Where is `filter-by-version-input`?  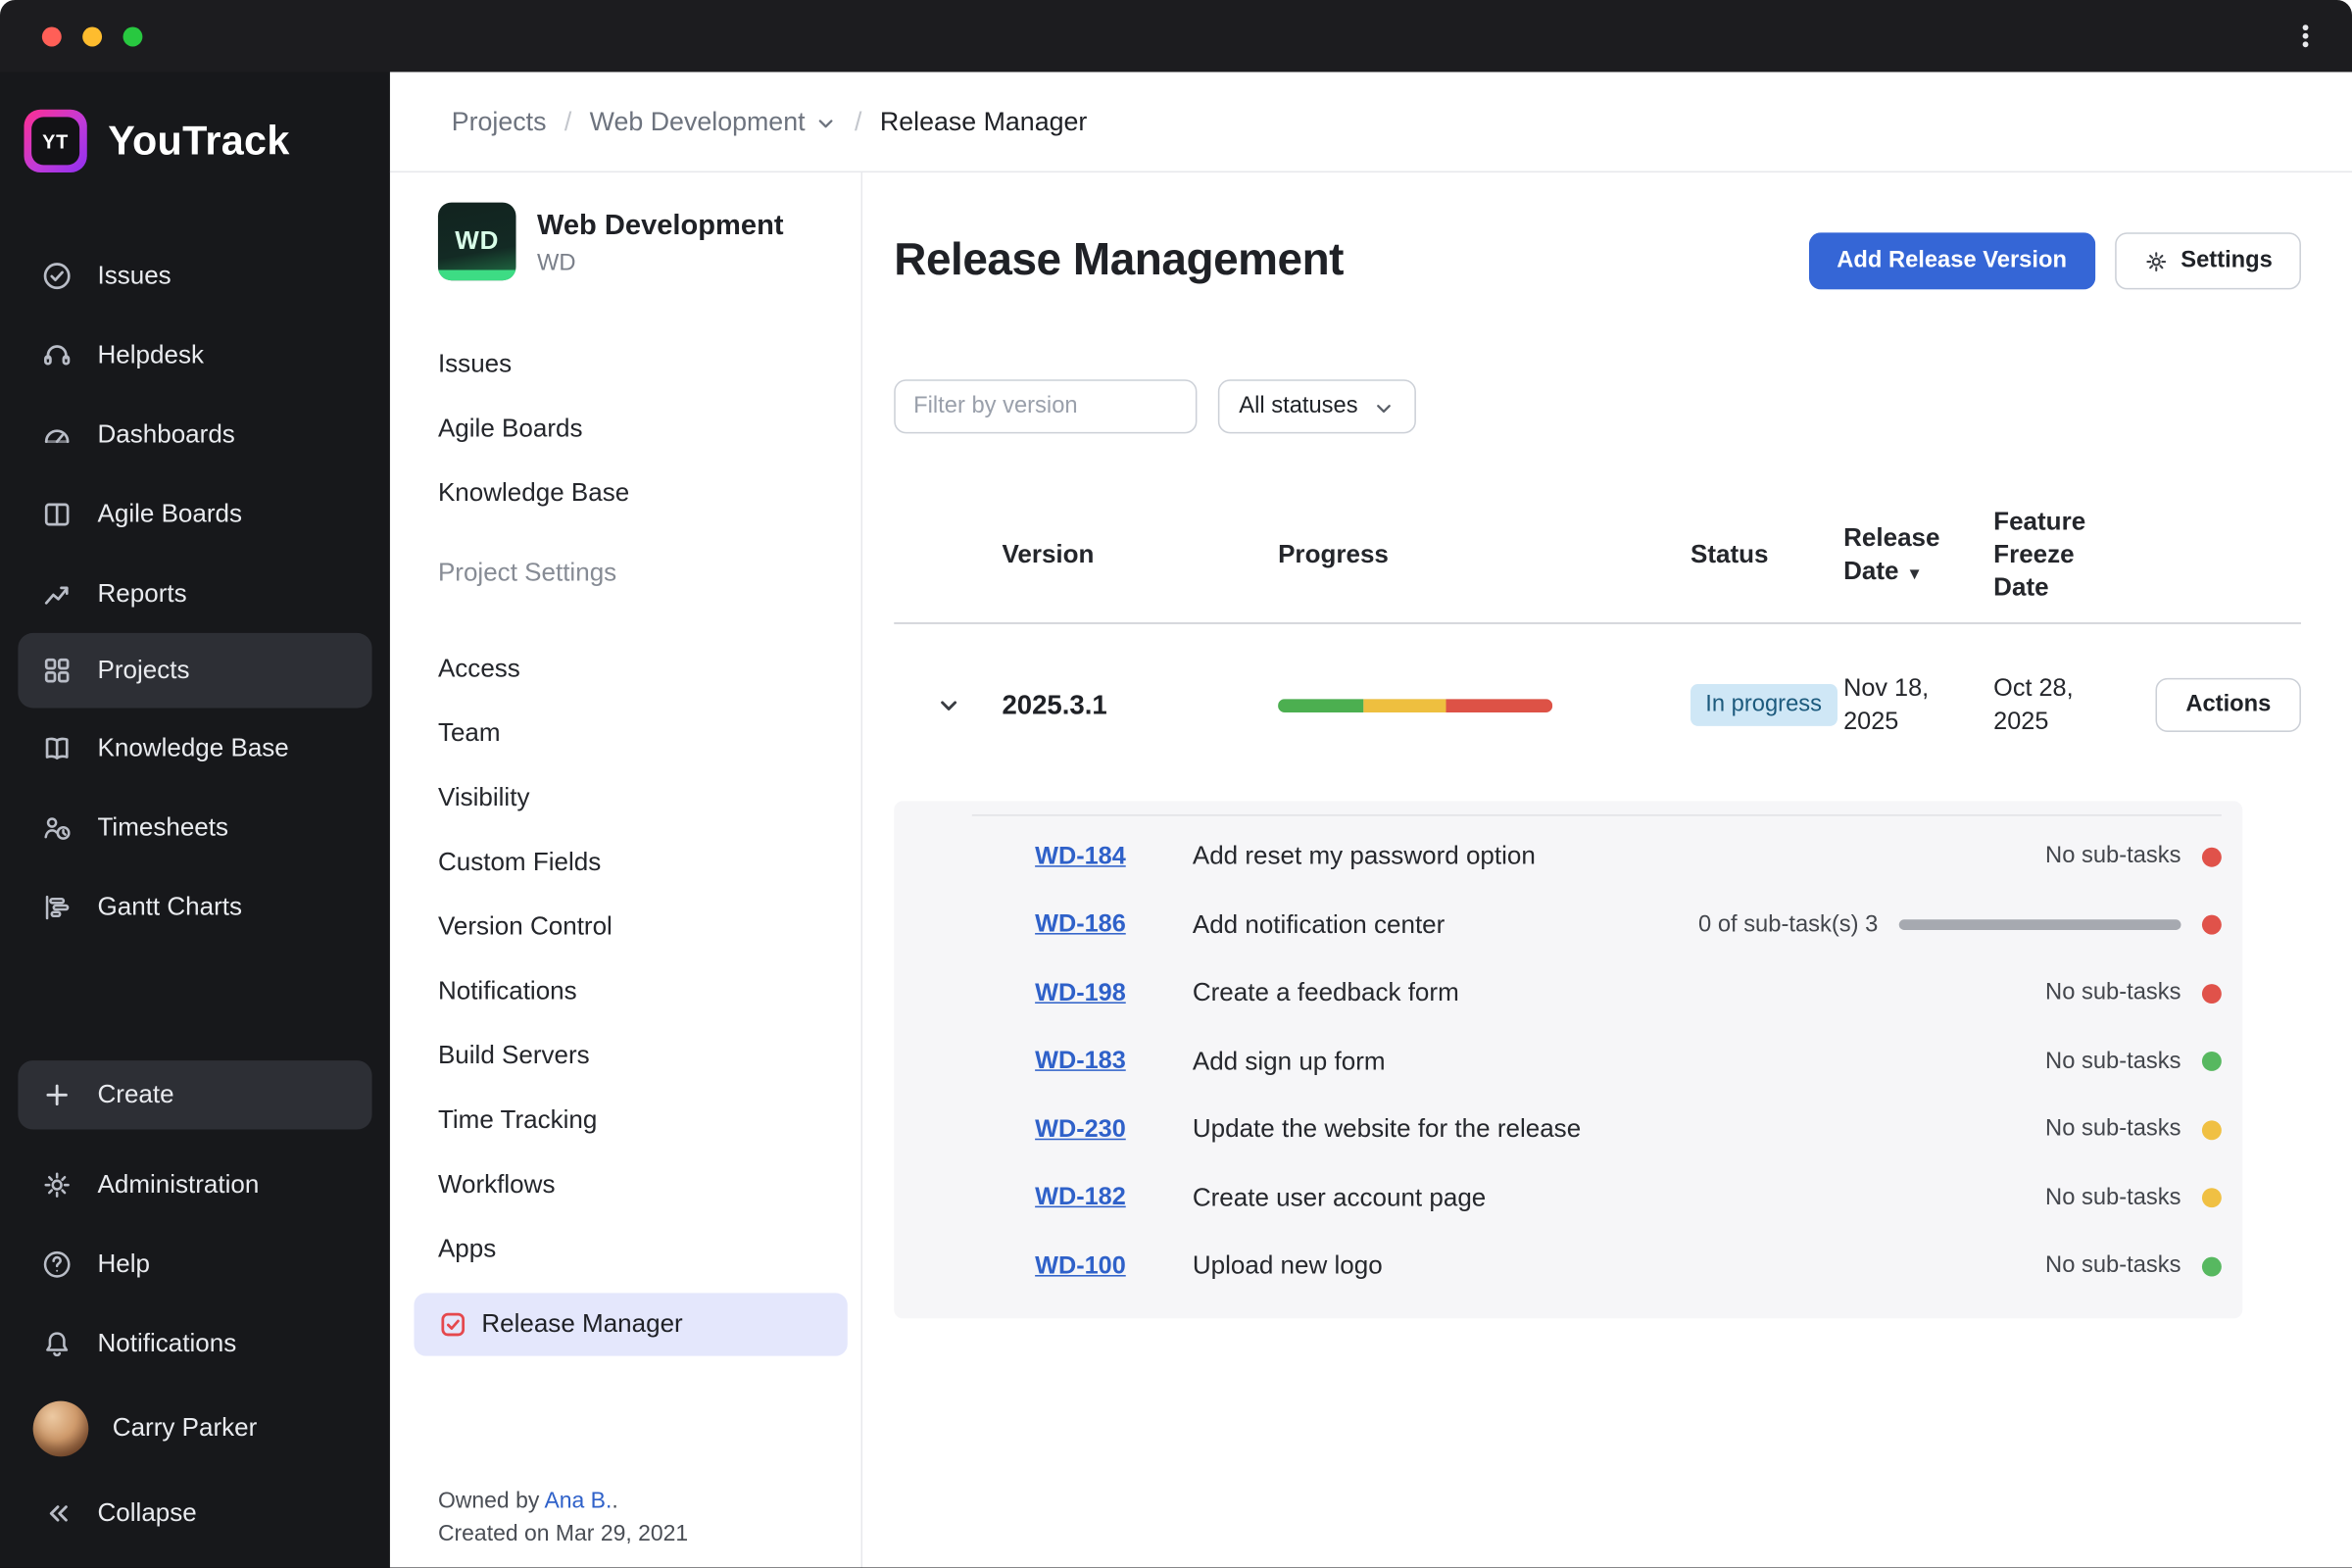 filter-by-version-input is located at coordinates (1046, 406).